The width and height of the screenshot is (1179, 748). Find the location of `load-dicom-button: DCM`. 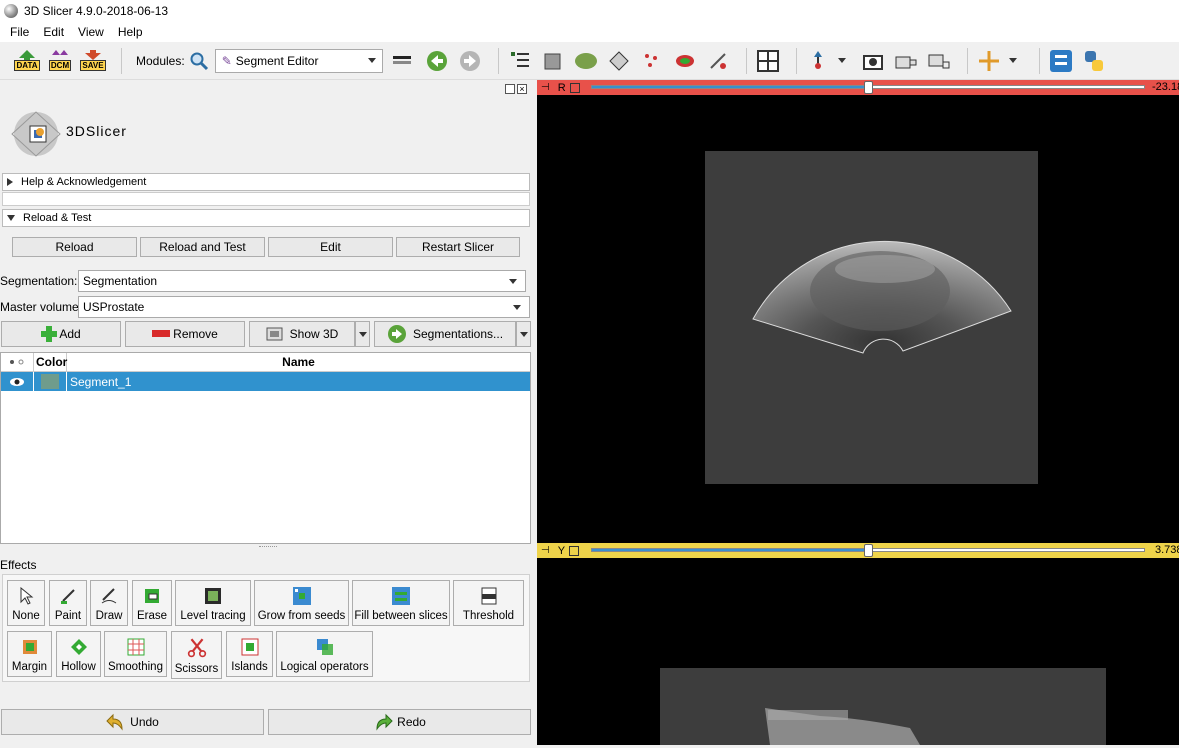

load-dicom-button: DCM is located at coordinates (60, 61).